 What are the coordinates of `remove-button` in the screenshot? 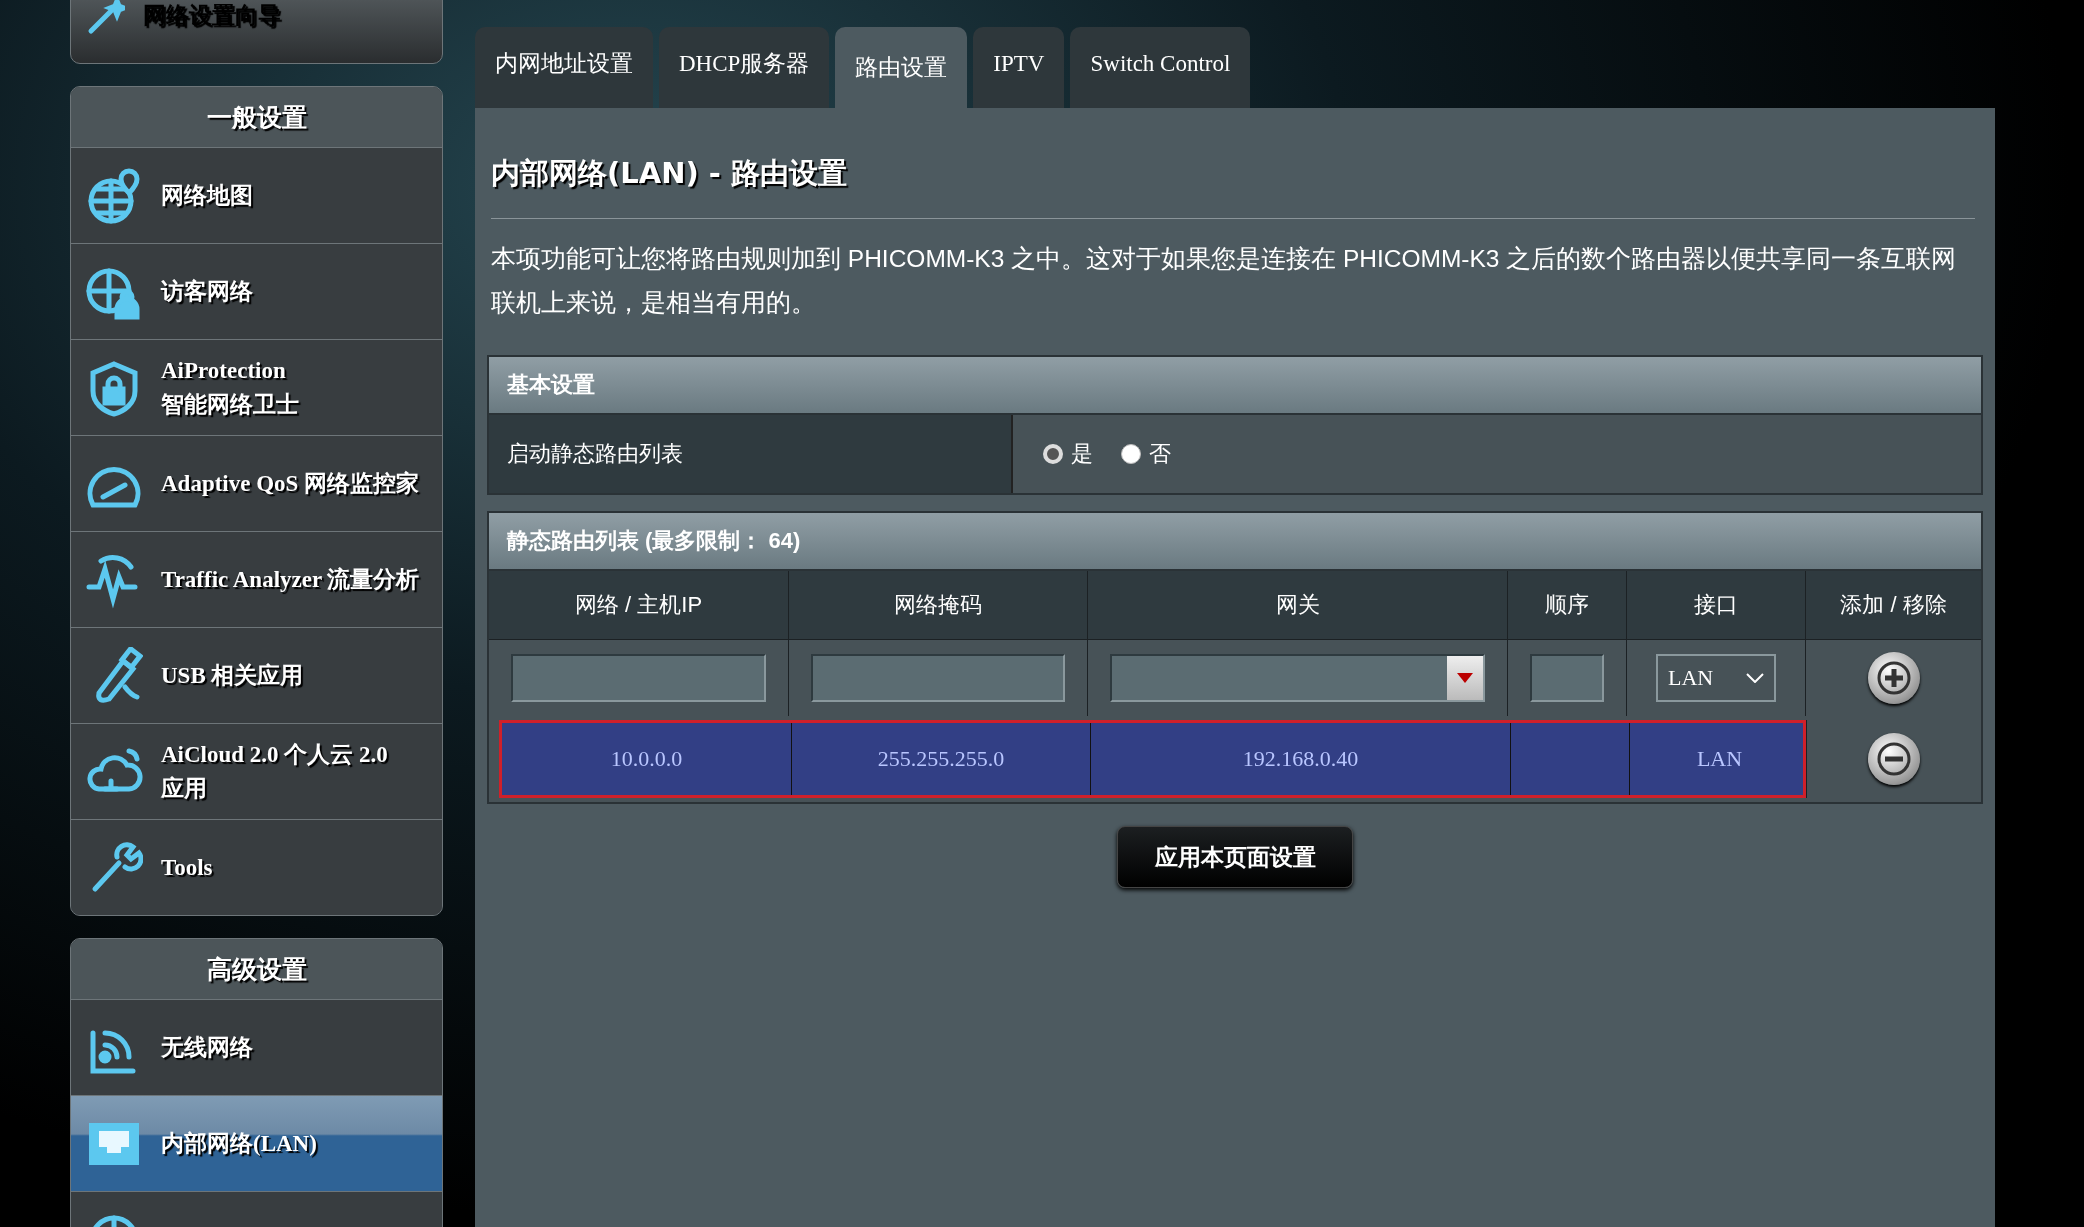 It's located at (1894, 759).